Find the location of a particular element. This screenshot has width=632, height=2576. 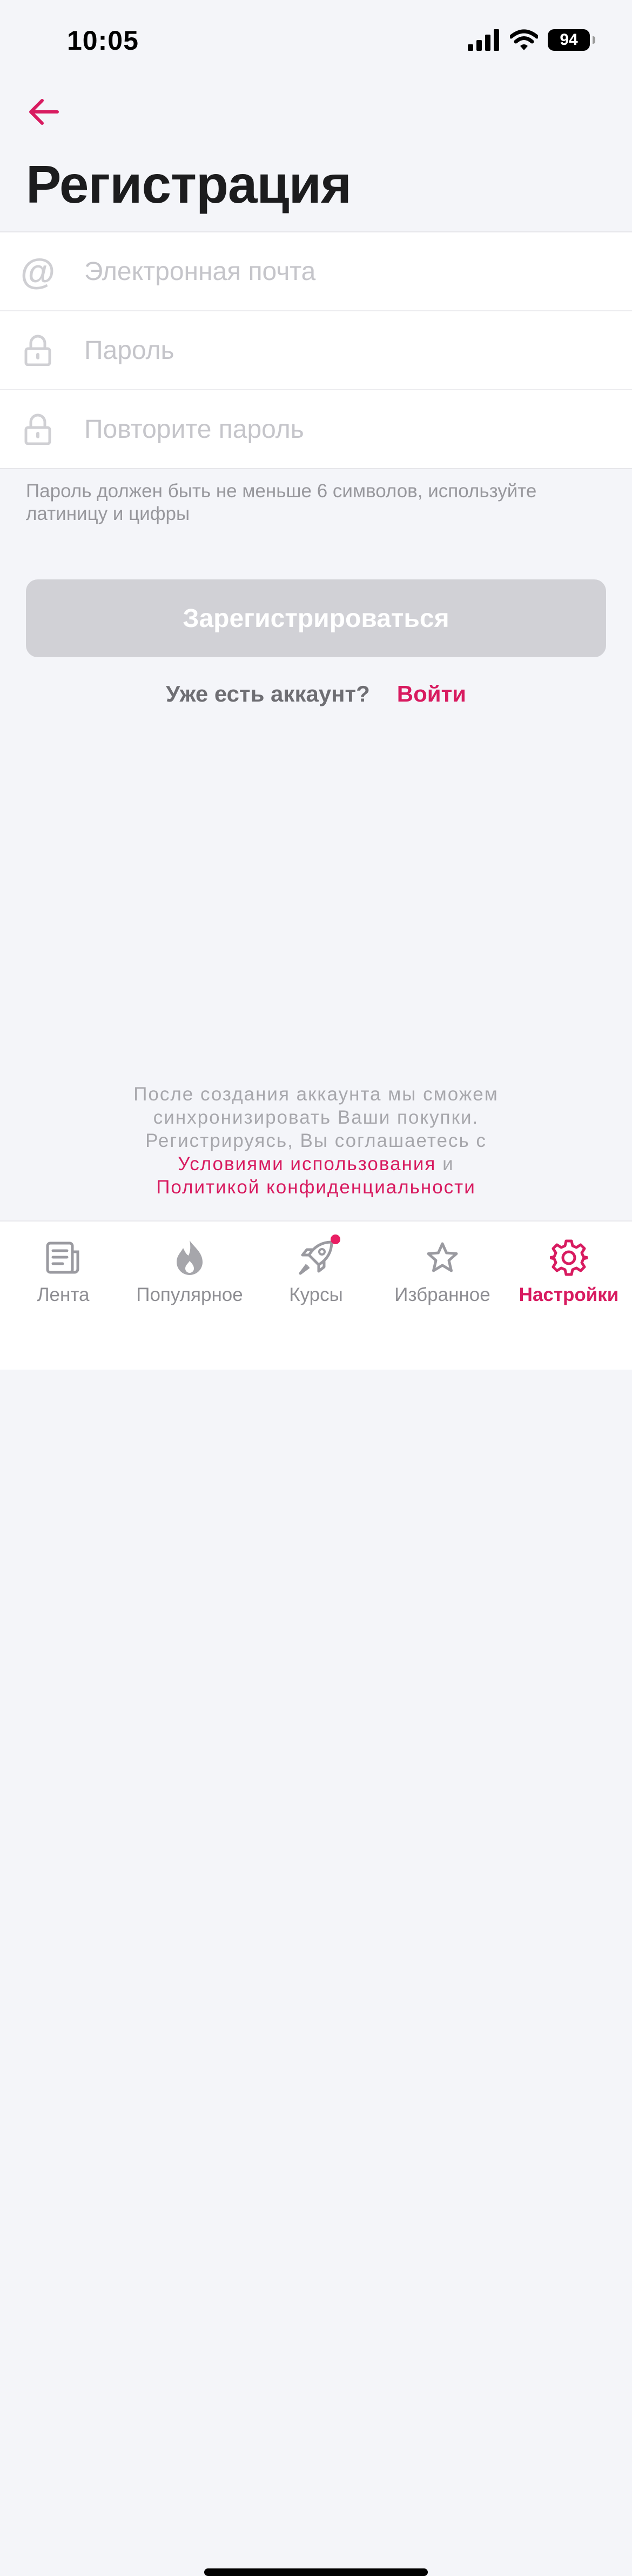

confirm-password-field is located at coordinates (349, 429).